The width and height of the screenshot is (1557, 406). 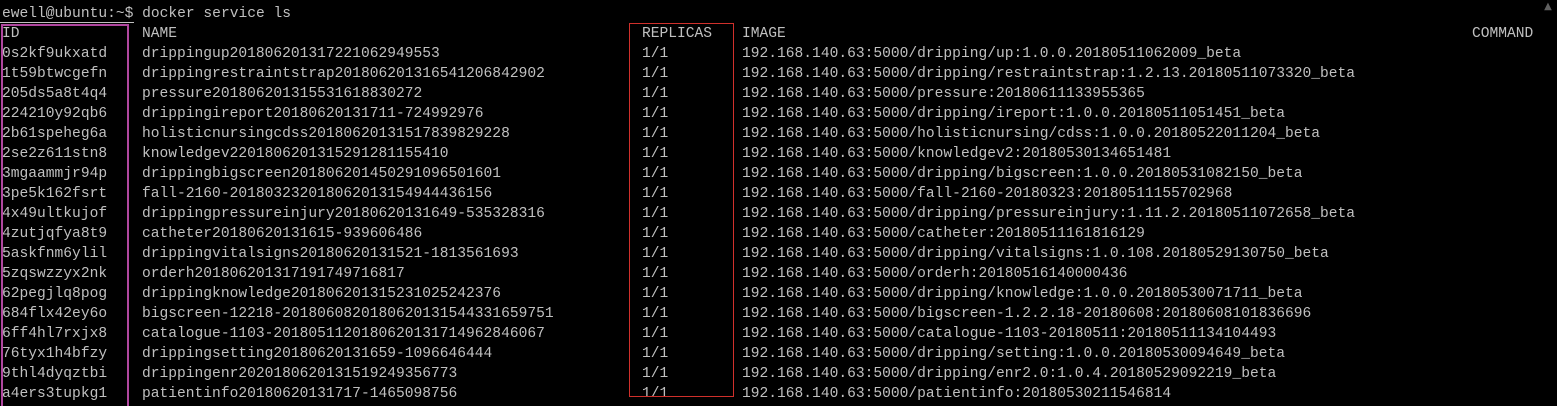 What do you see at coordinates (1548, 7) in the screenshot?
I see `up-arrow-icon: ▲` at bounding box center [1548, 7].